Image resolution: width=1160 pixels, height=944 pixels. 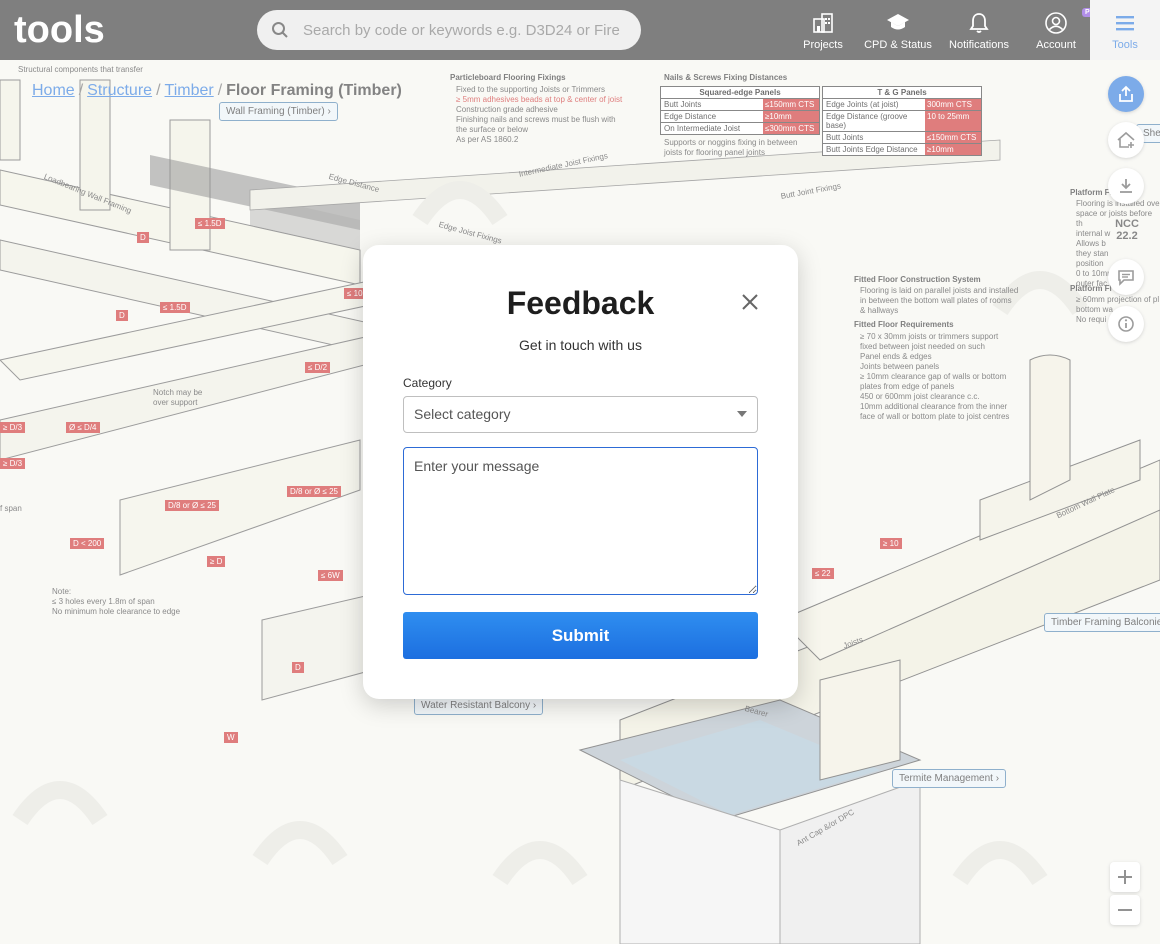 What do you see at coordinates (742, 414) in the screenshot?
I see `chevron-down-icon` at bounding box center [742, 414].